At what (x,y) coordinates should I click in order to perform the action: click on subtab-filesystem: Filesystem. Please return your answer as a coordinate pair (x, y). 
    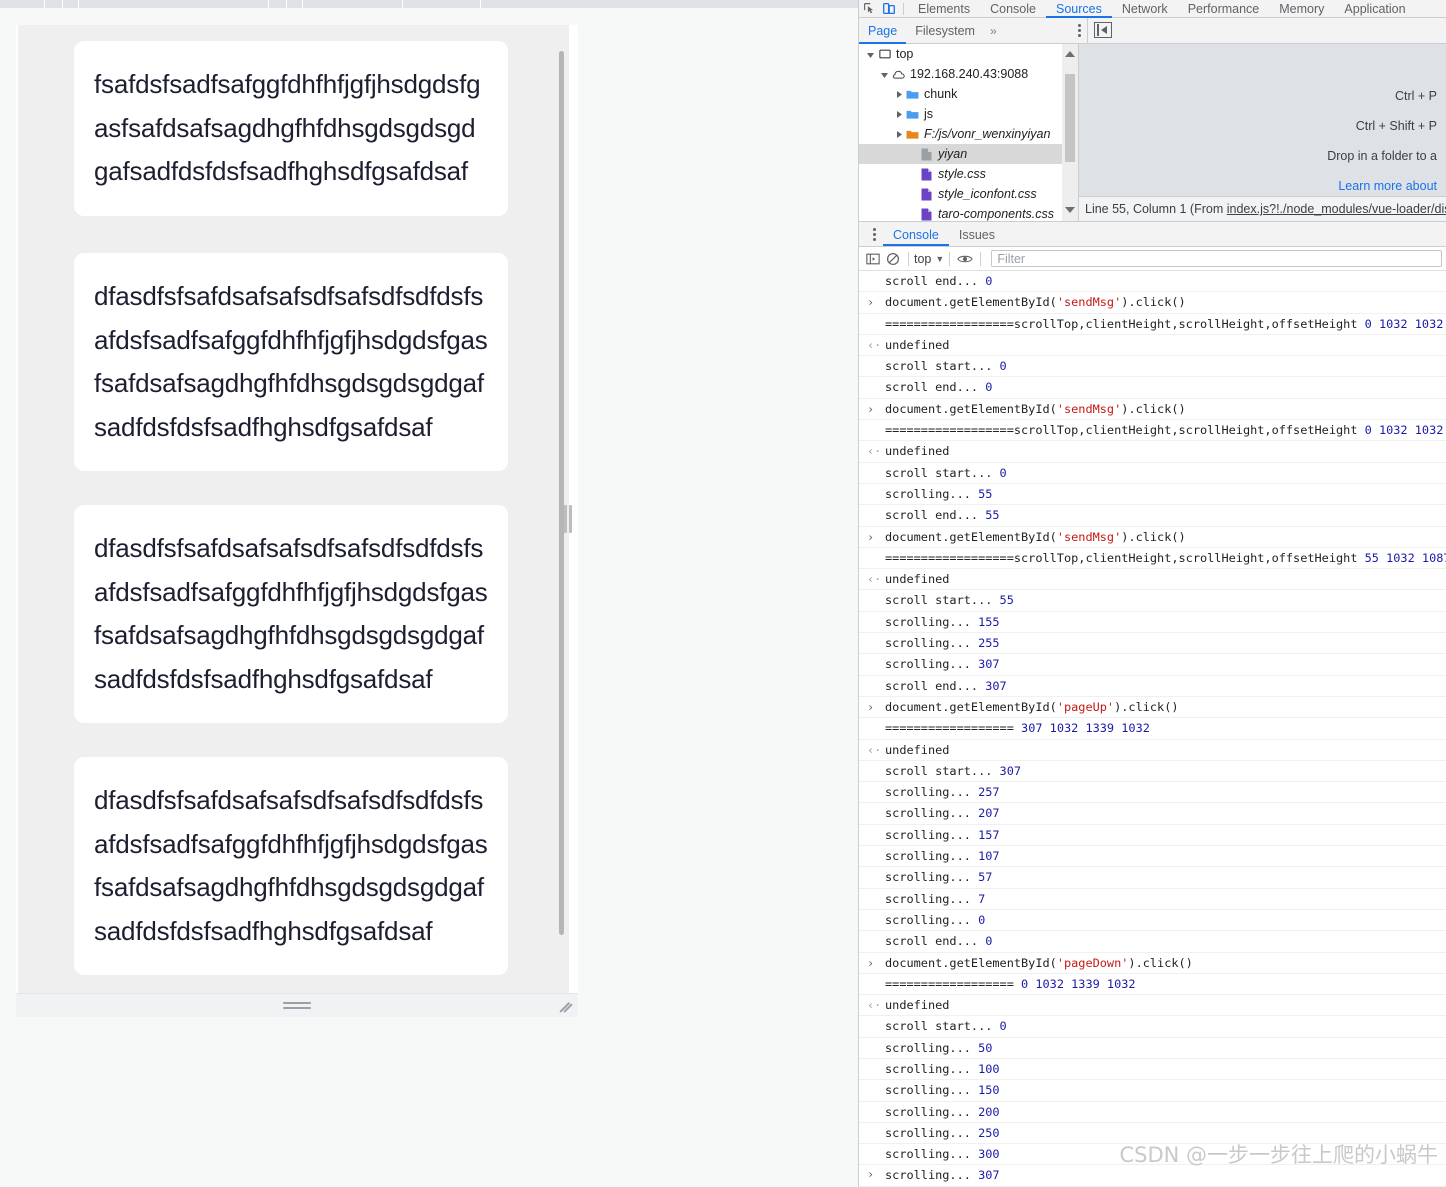
    Looking at the image, I should click on (945, 31).